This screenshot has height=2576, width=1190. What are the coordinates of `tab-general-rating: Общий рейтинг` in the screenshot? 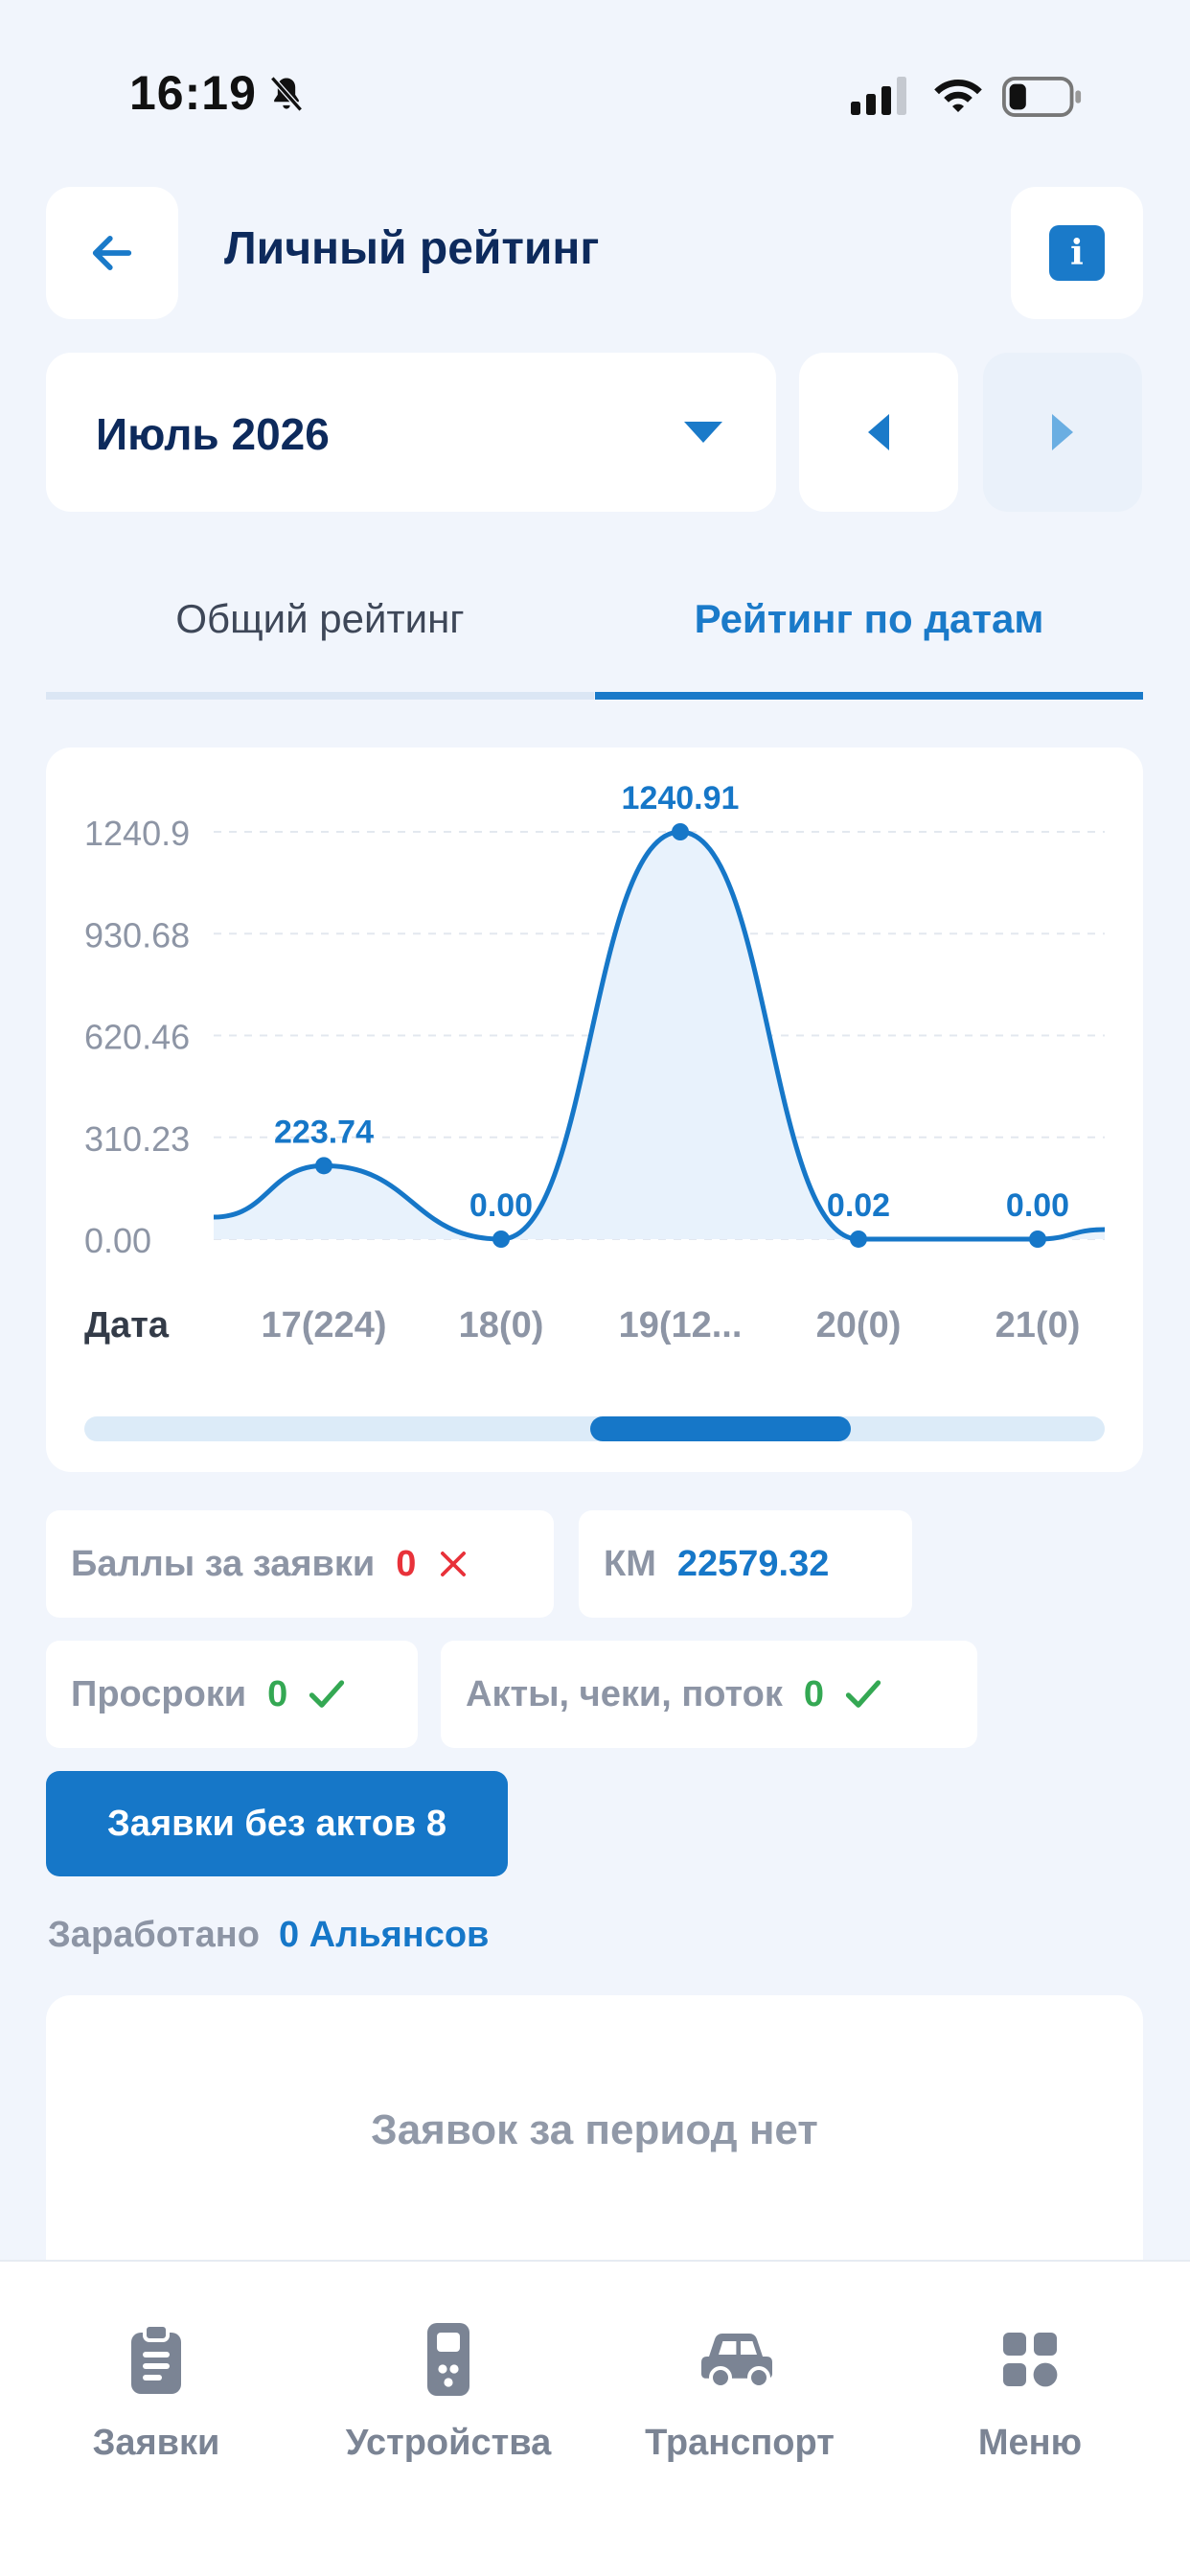 It's located at (320, 632).